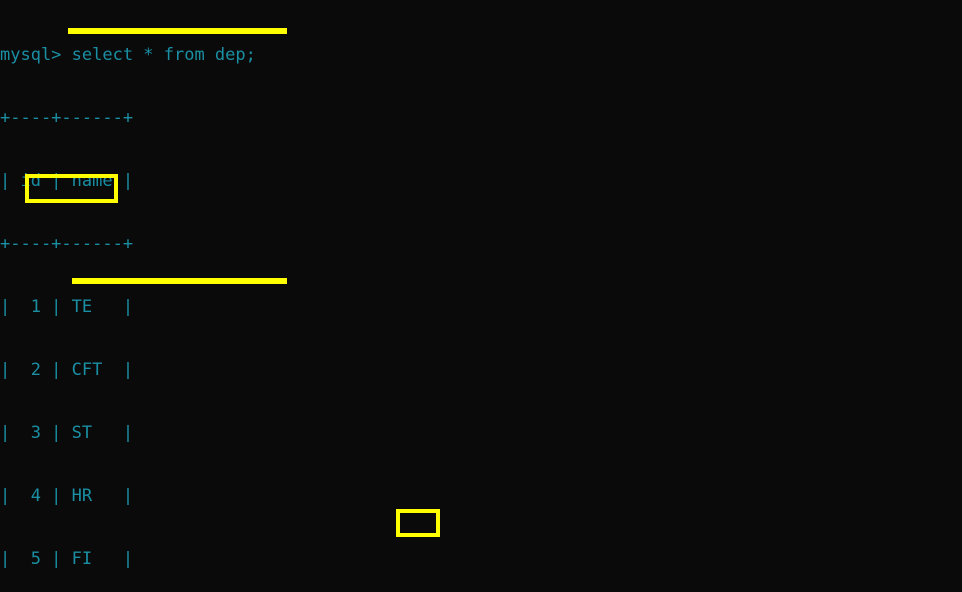  Describe the element at coordinates (128, 55) in the screenshot. I see `terminal-line-dep-command: mysql> select * from dep;` at that location.